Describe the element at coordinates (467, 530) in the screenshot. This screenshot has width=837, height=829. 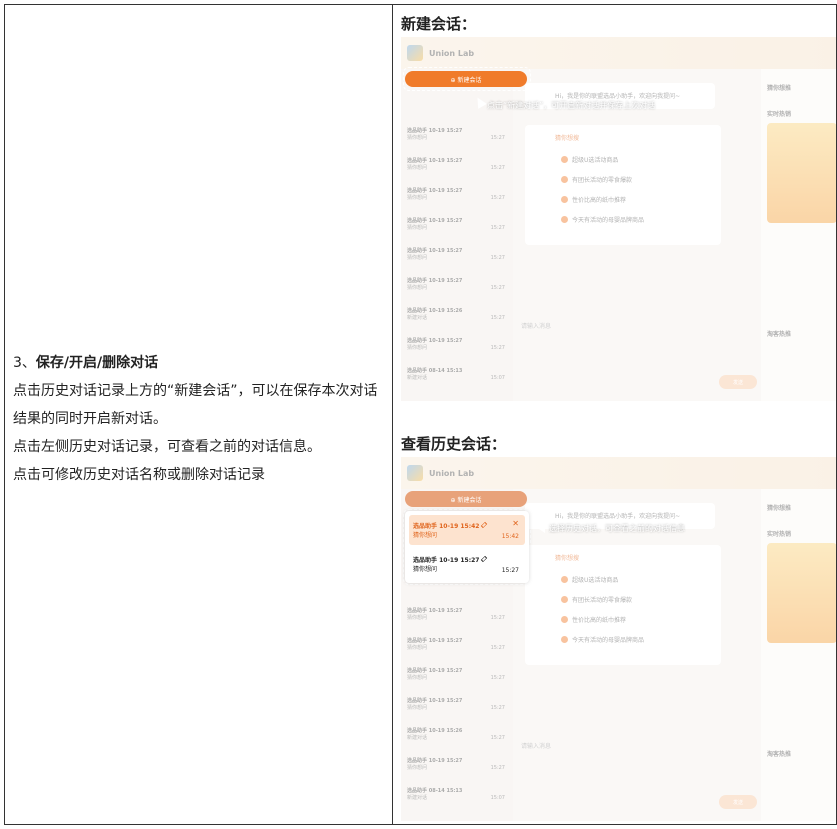
I see `history-item-active: 选品助手 10-19 15:42 猜你想问 ✕ 15:42` at that location.